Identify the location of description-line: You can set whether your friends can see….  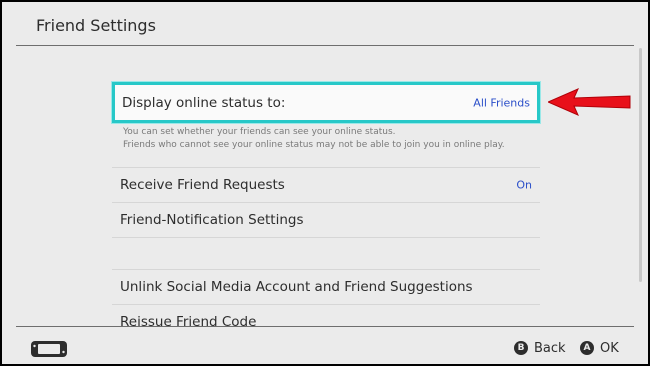
(259, 132).